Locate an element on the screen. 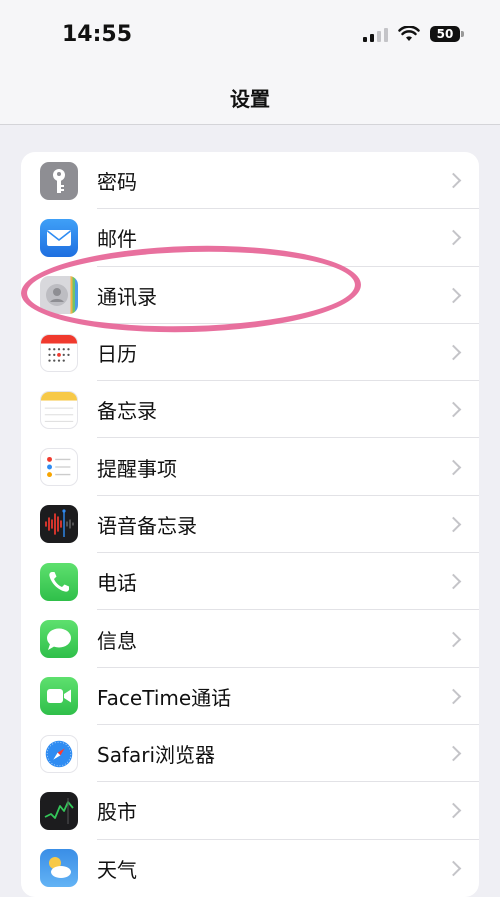  weather-icon is located at coordinates (59, 868).